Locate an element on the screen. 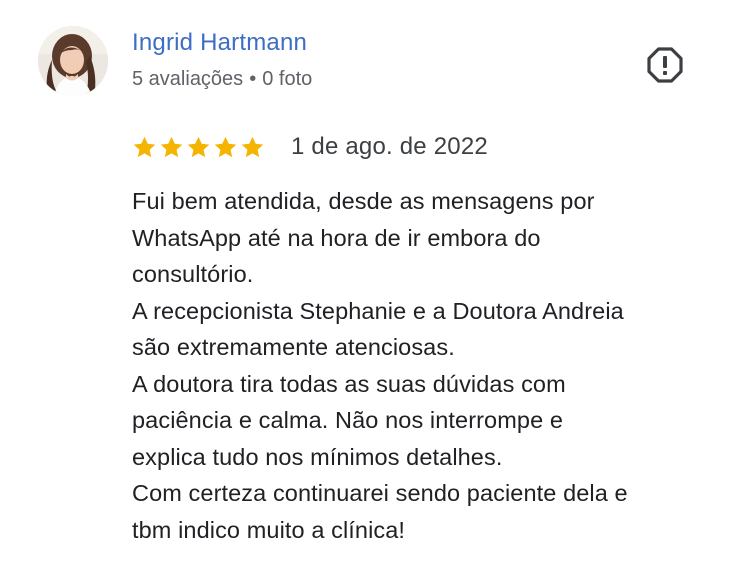 This screenshot has height=582, width=750. report-flag-icon is located at coordinates (665, 65).